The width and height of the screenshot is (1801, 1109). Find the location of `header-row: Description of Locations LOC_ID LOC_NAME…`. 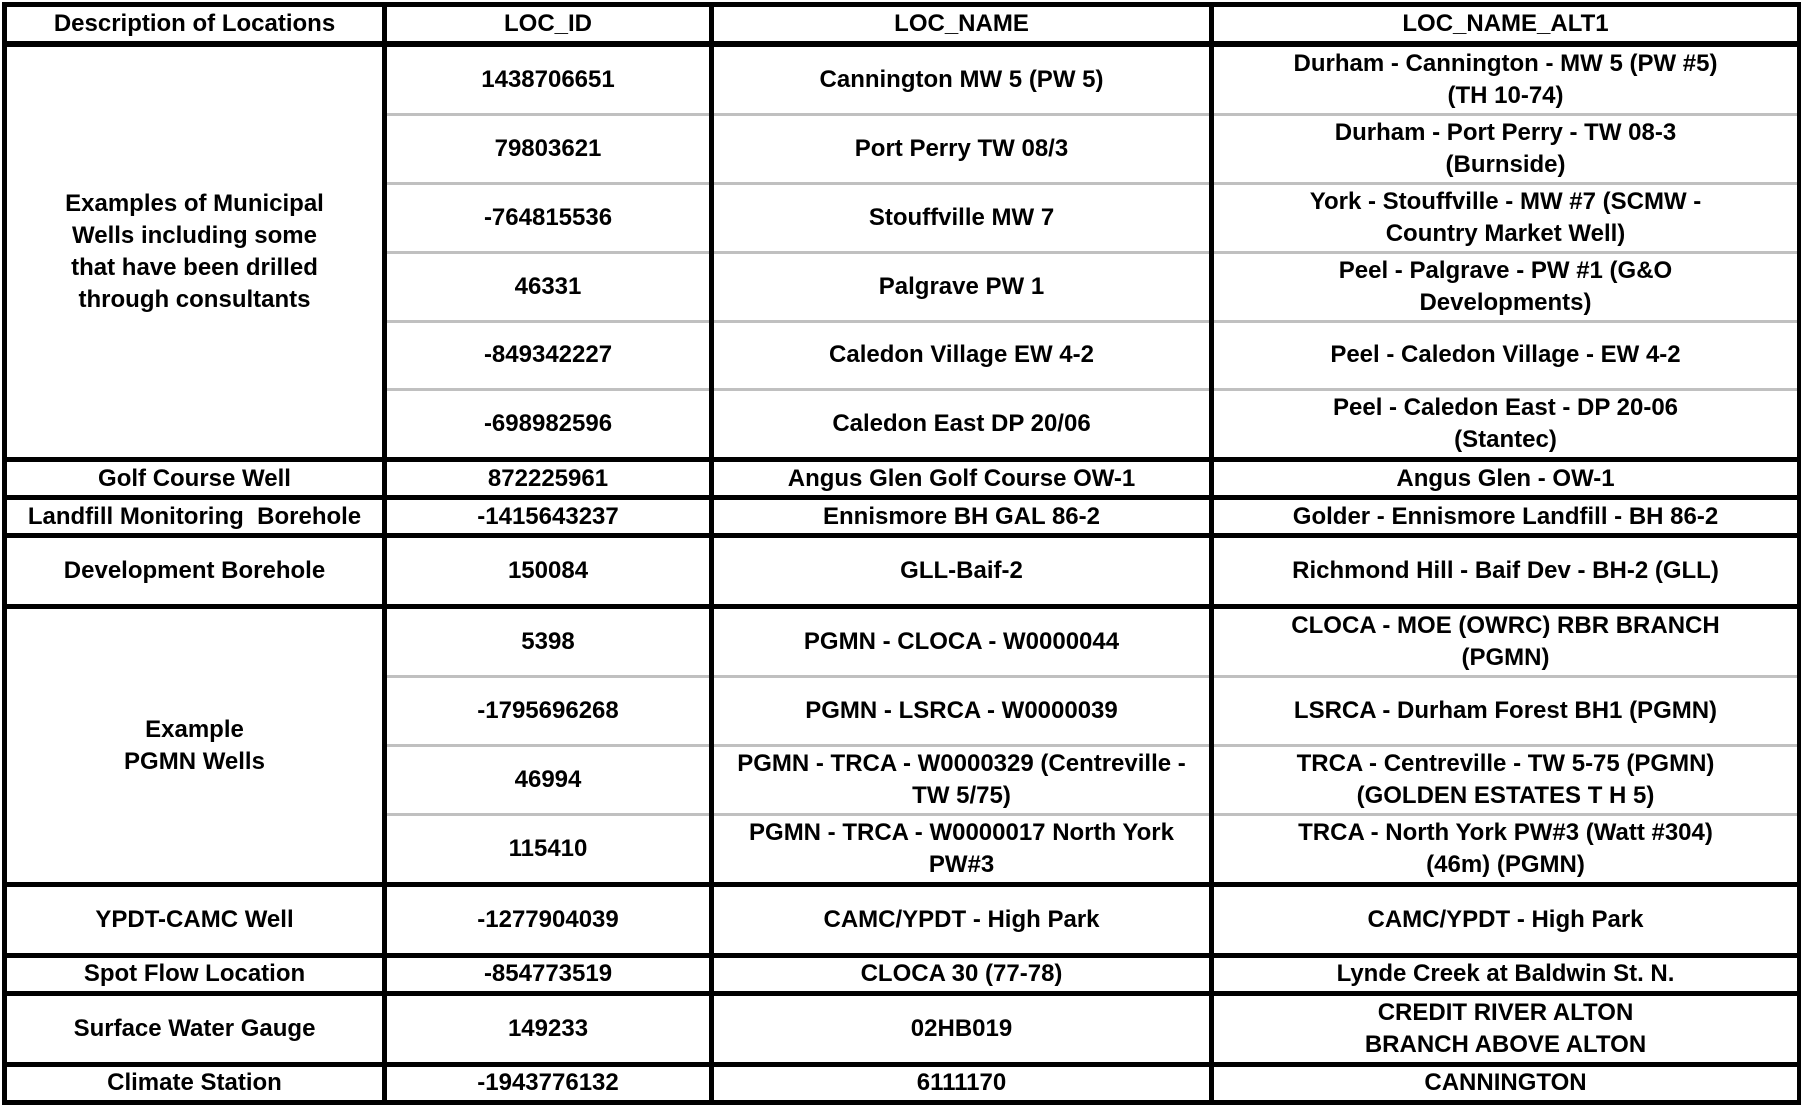

header-row: Description of Locations LOC_ID LOC_NAME… is located at coordinates (901, 24).